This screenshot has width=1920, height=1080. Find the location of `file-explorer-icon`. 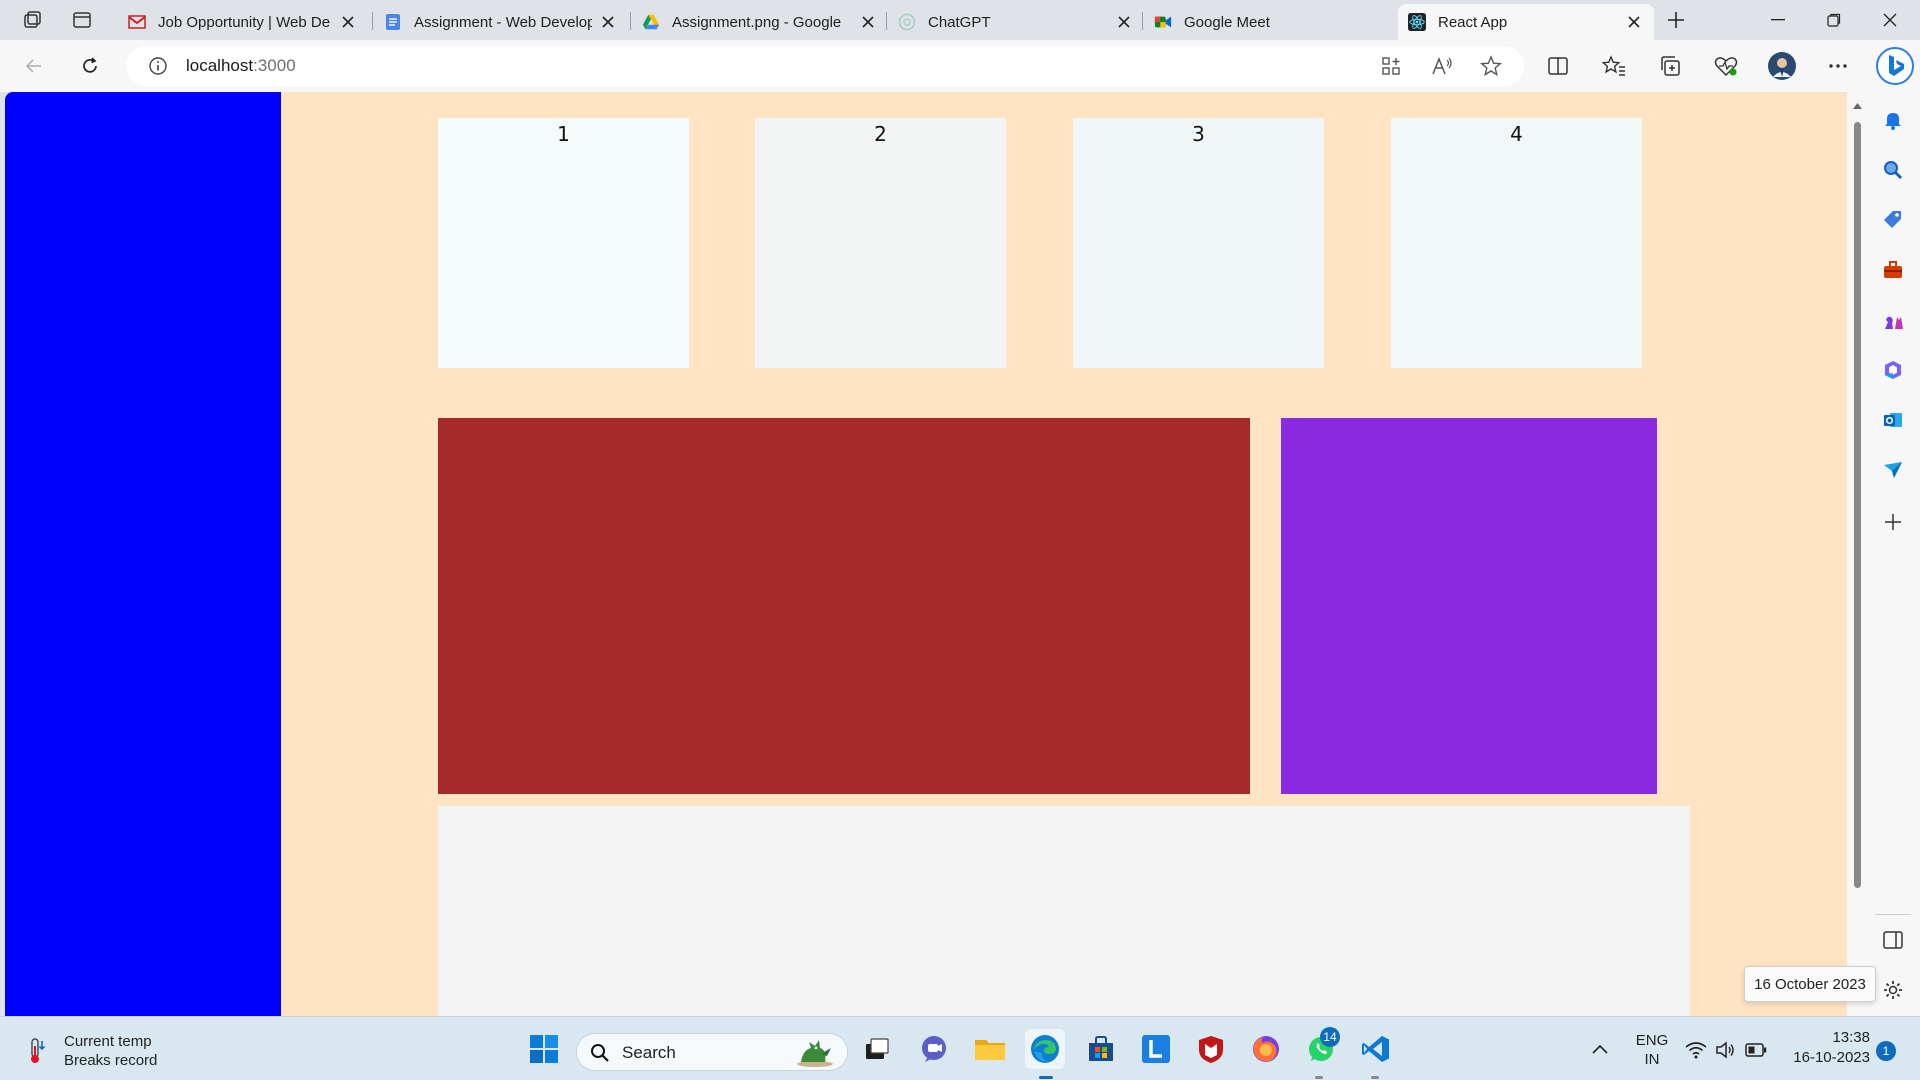

file-explorer-icon is located at coordinates (990, 1049).